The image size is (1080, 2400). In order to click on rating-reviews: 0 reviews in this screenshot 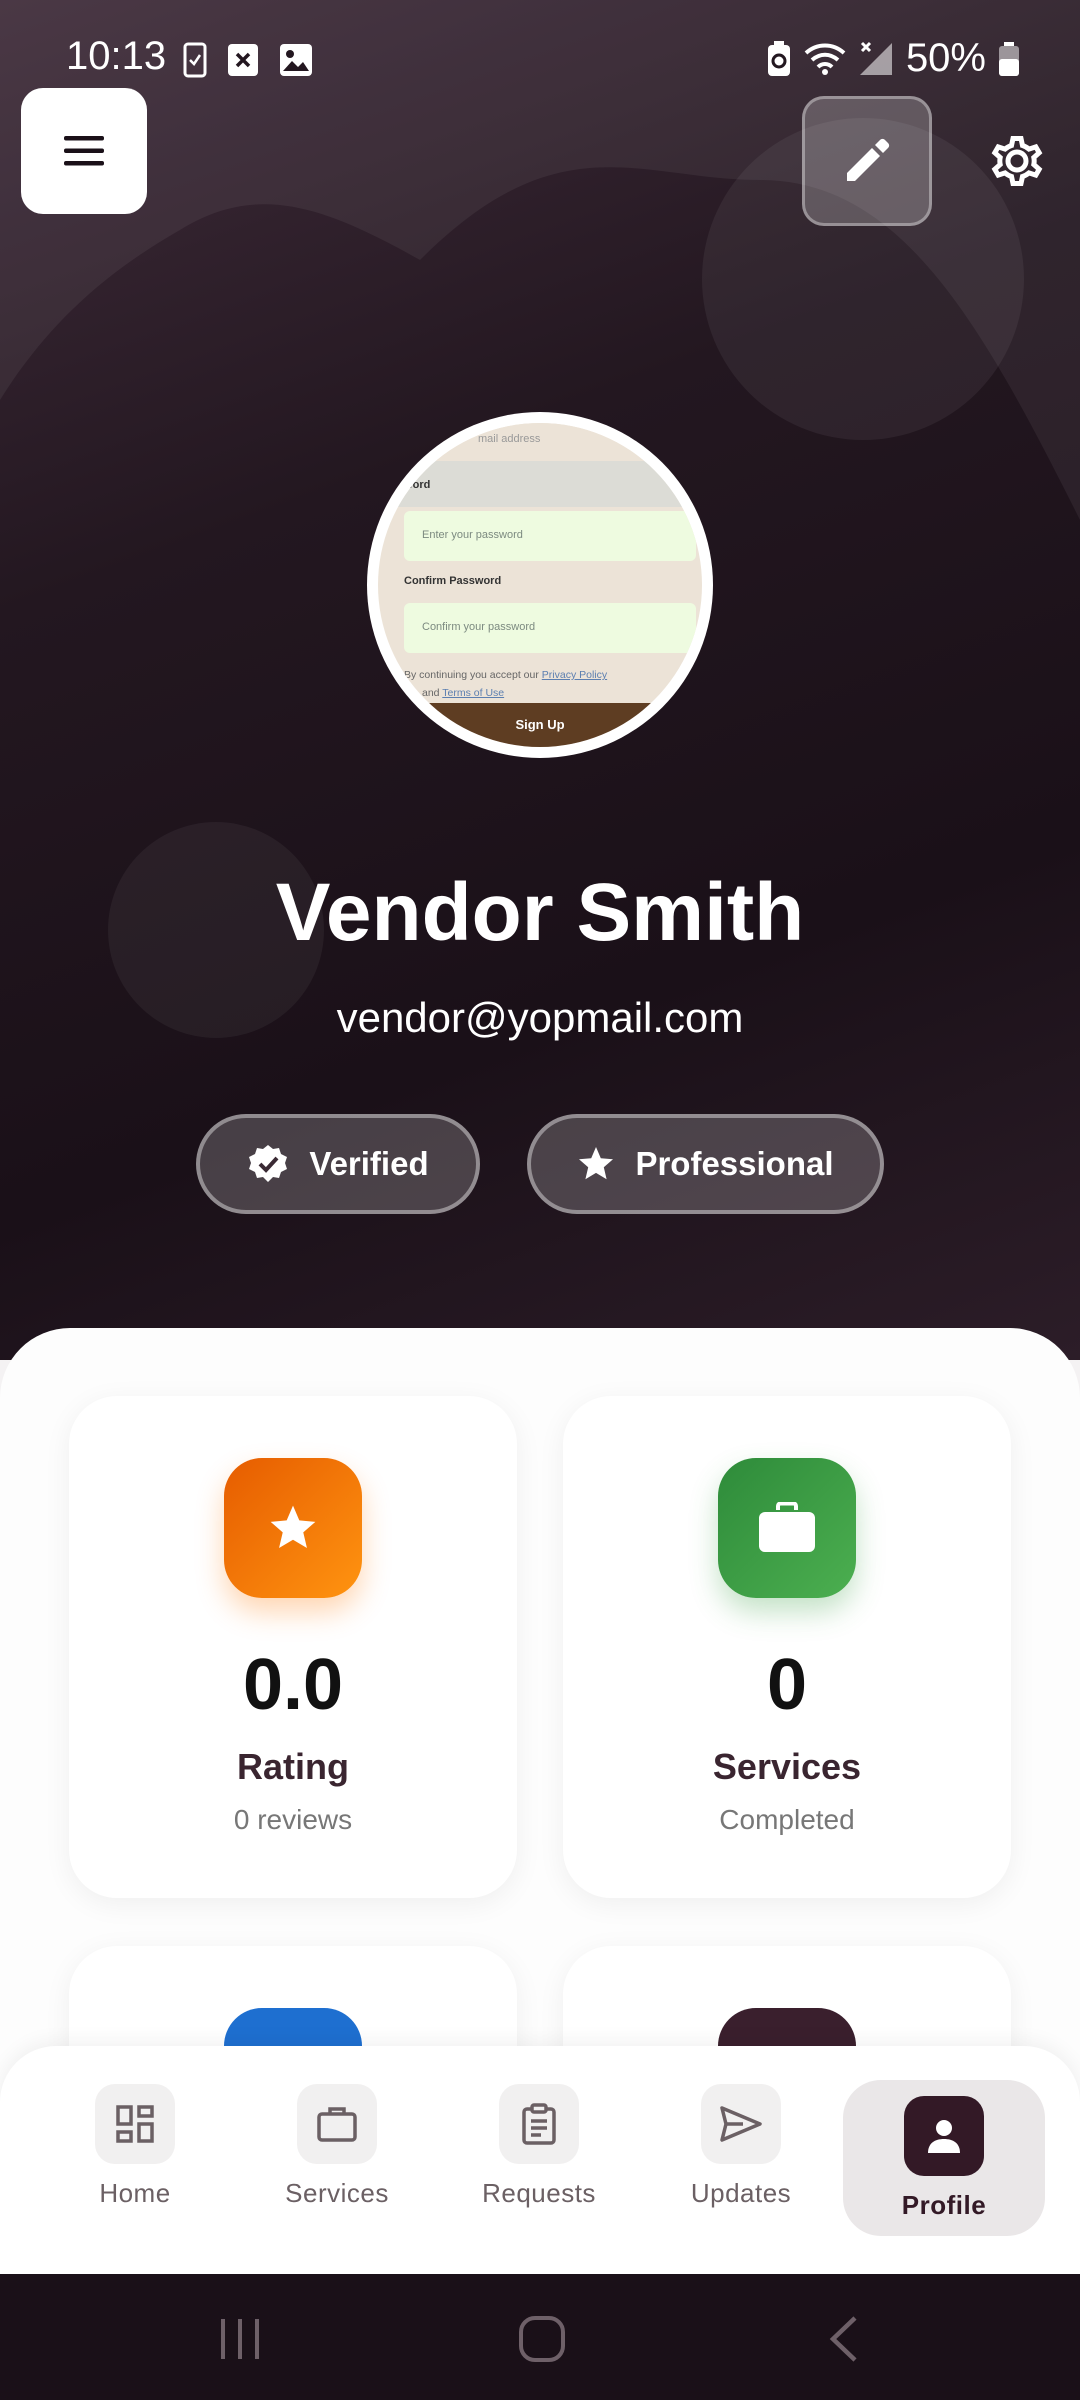, I will do `click(293, 1819)`.